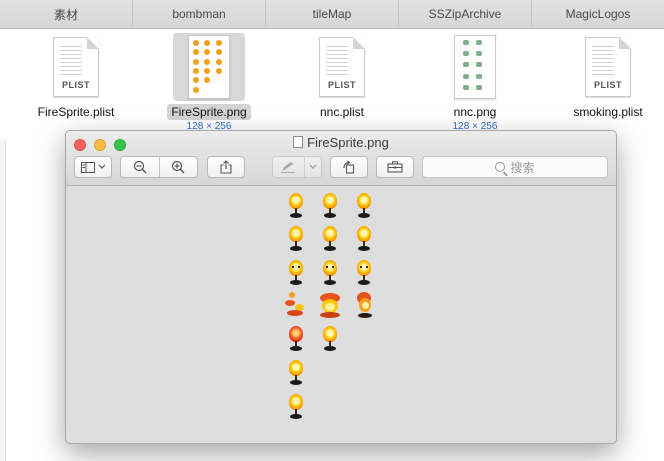  Describe the element at coordinates (87, 167) in the screenshot. I see `sidebar-icon` at that location.